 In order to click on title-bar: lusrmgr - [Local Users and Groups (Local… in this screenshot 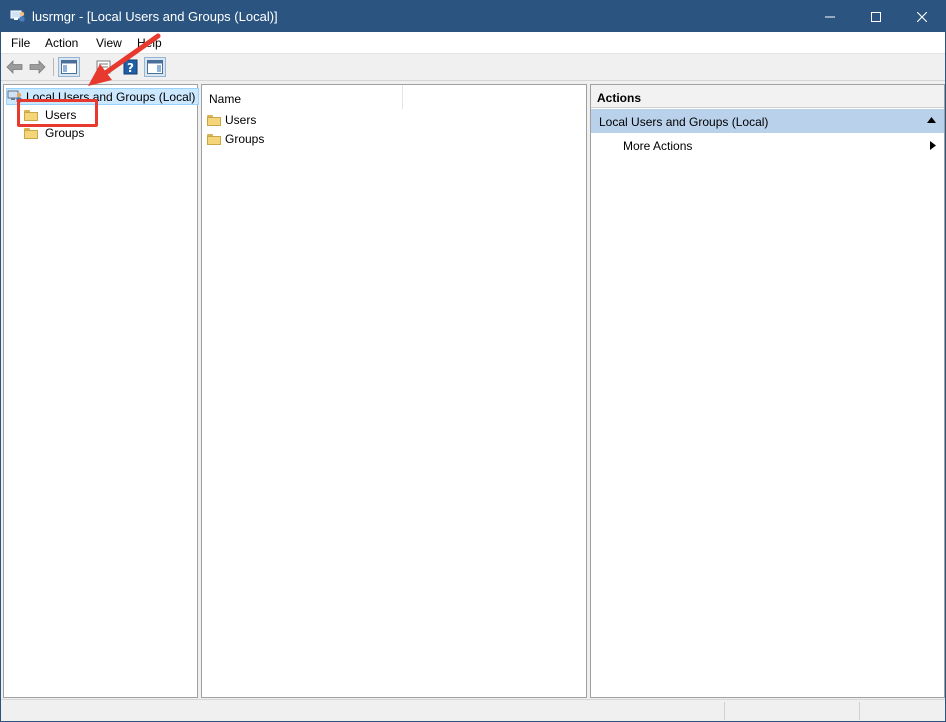, I will do `click(473, 16)`.